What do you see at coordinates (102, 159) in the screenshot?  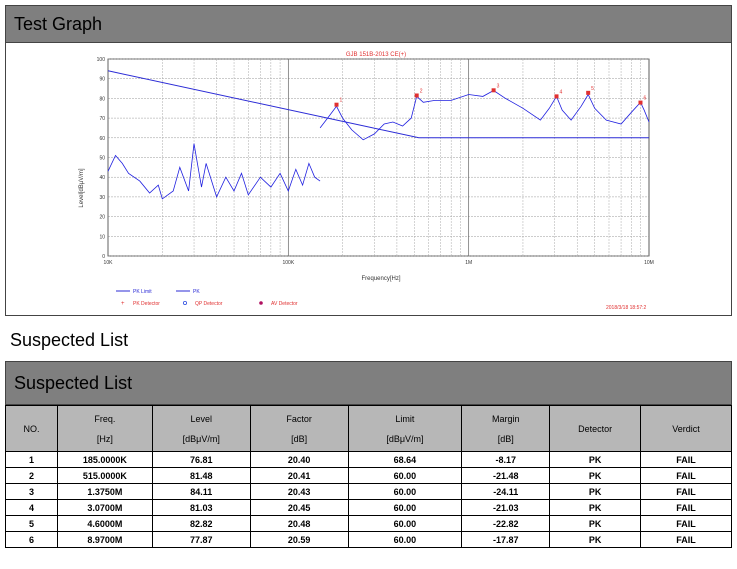 I see `y-tick-label: 50` at bounding box center [102, 159].